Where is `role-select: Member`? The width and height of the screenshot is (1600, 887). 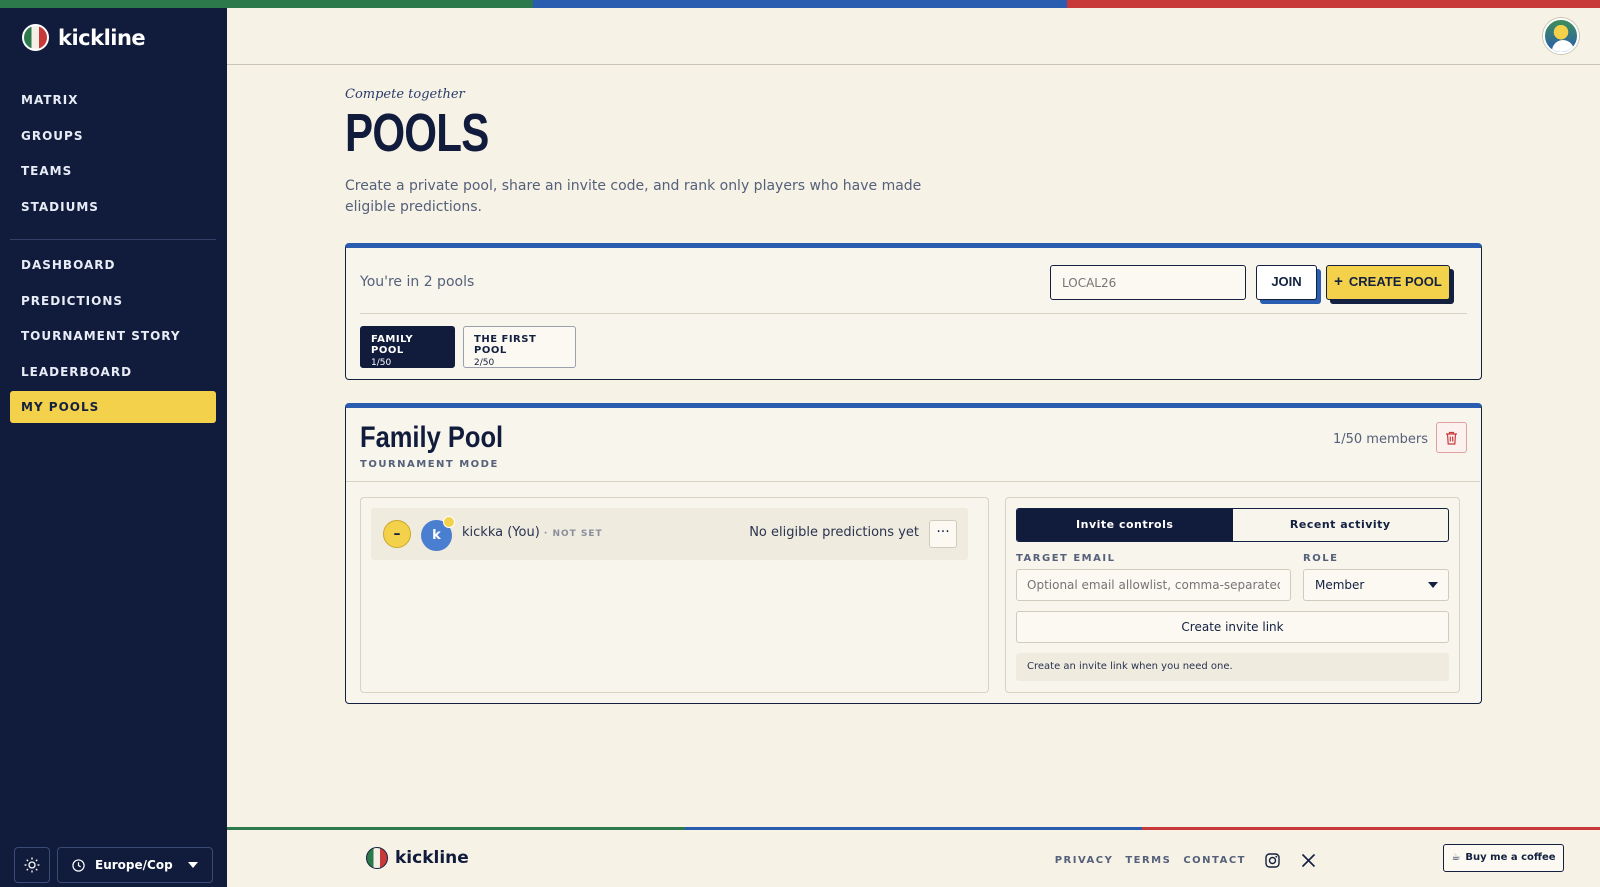 role-select: Member is located at coordinates (1376, 585).